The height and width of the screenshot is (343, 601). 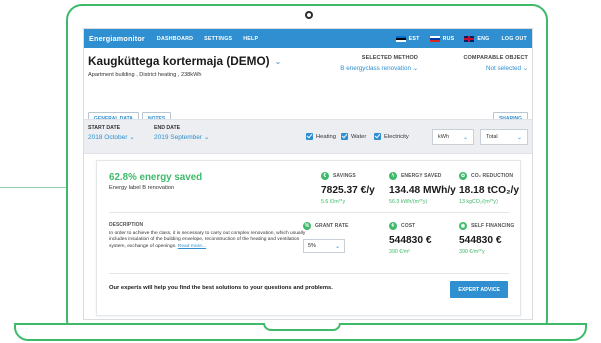 What do you see at coordinates (400, 38) in the screenshot?
I see `estonia-flag-icon` at bounding box center [400, 38].